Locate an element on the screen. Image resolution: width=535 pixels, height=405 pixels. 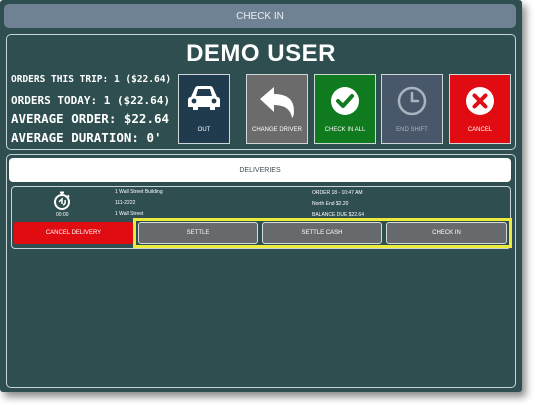
settle-cash-button: SETTLE CASH is located at coordinates (322, 233).